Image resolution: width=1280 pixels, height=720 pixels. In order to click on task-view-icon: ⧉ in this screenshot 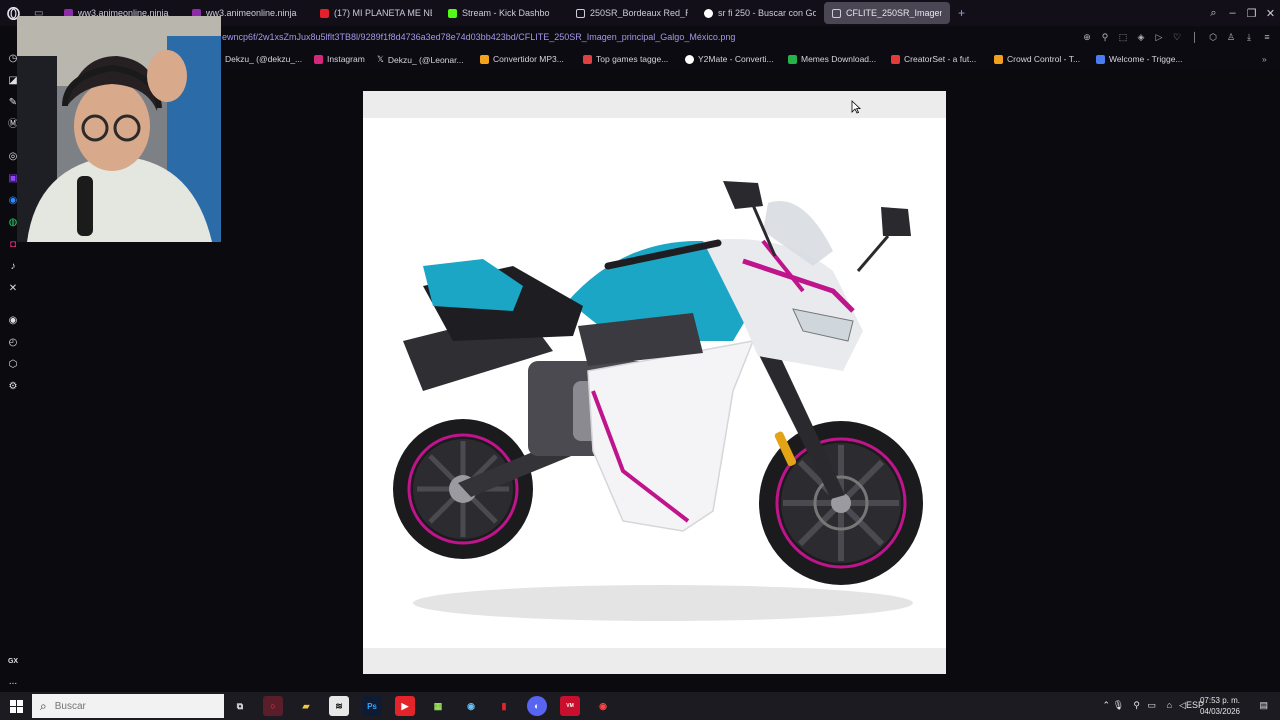, I will do `click(240, 706)`.